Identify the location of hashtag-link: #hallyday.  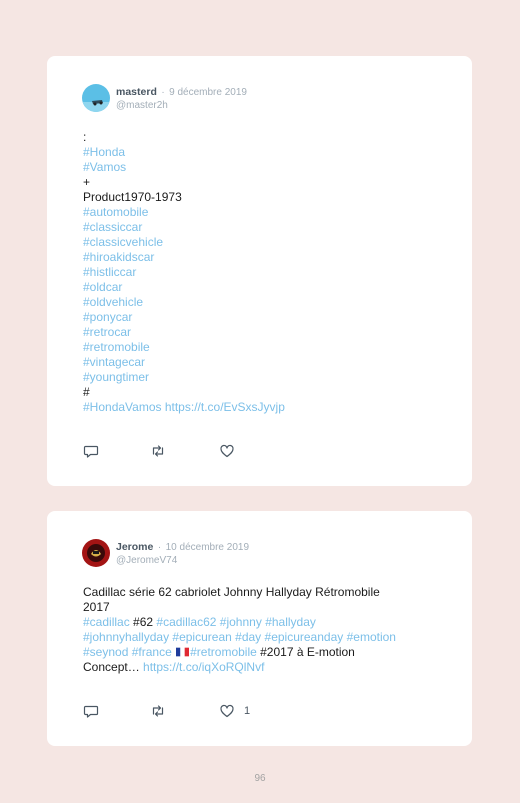
(290, 622).